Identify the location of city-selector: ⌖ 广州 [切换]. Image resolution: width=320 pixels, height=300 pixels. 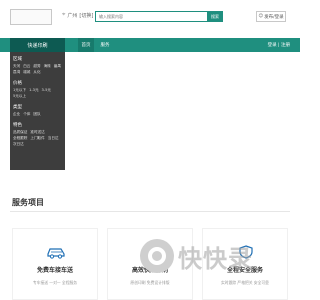
(77, 15).